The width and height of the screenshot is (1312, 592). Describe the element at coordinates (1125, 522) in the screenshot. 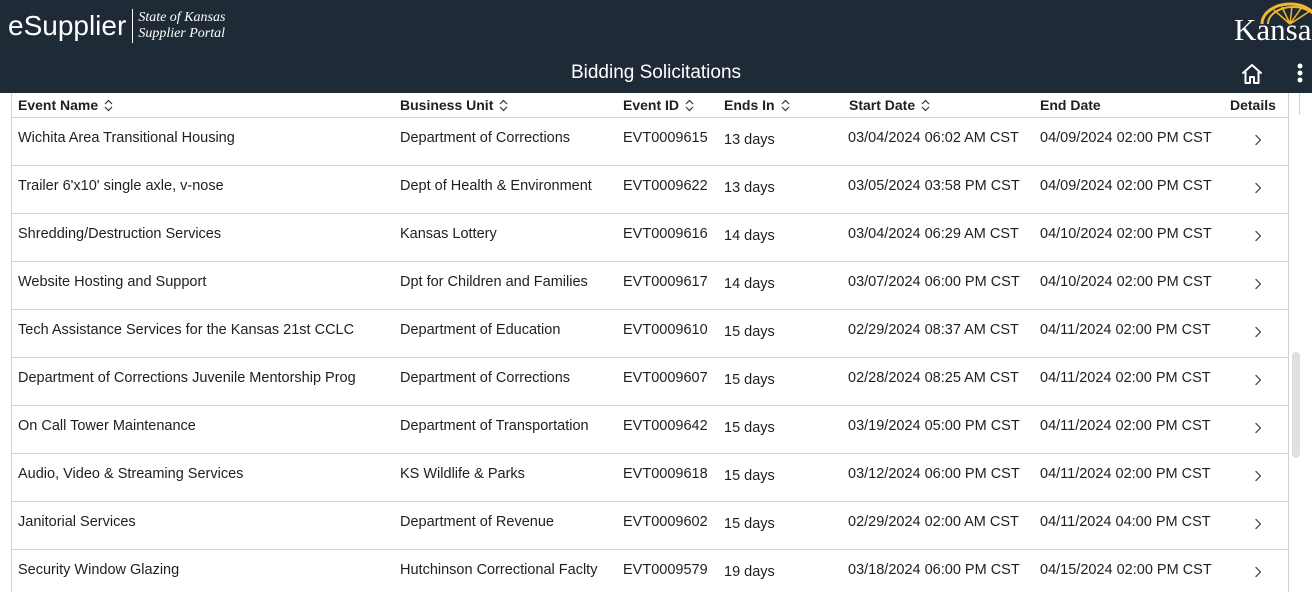

I see `end-date: 04/11/2024 04:00 PM CST` at that location.